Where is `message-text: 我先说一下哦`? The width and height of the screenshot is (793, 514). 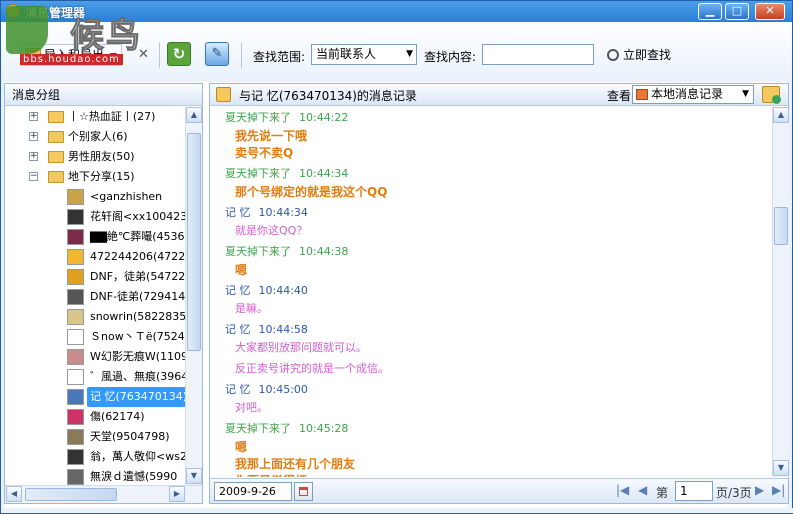
message-text: 我先说一下哦 is located at coordinates (271, 136).